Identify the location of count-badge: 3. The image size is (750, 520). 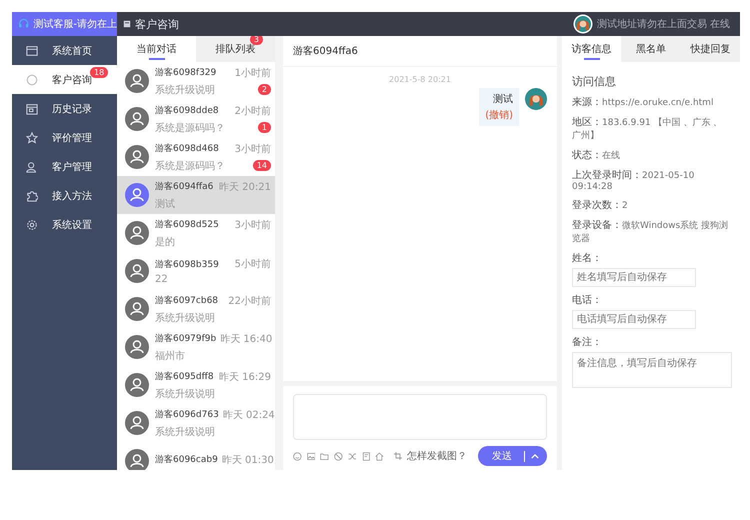
(256, 40).